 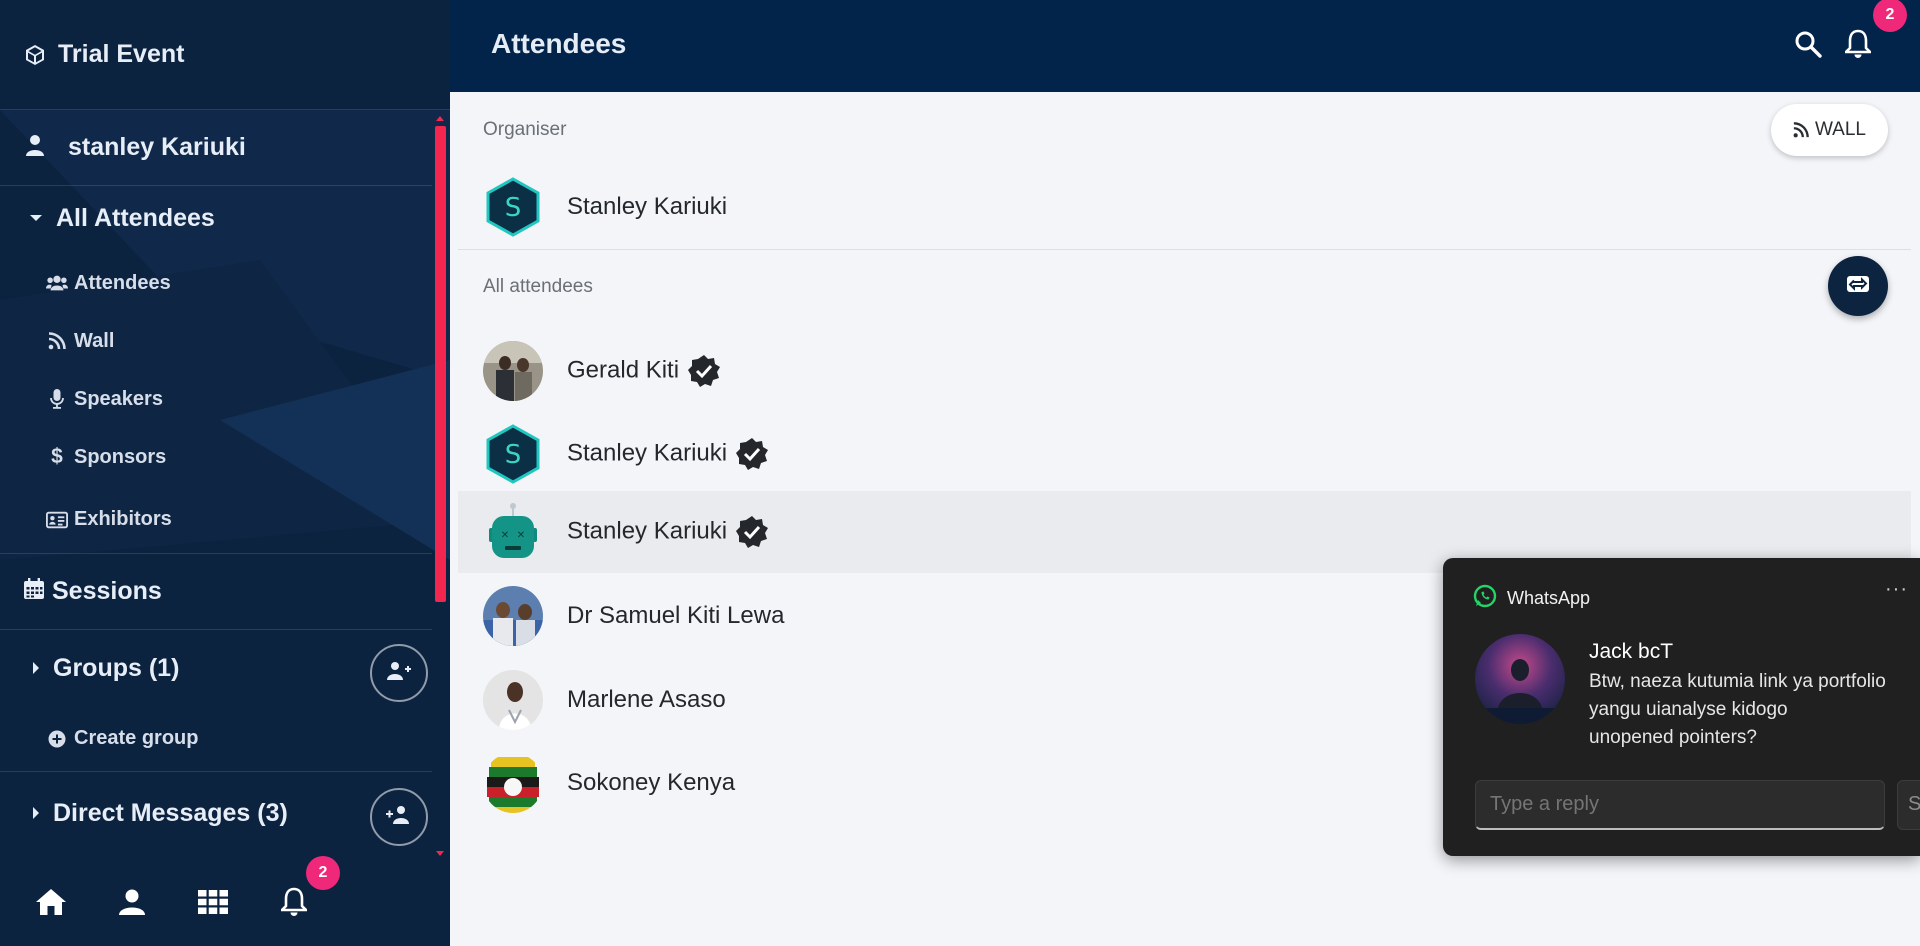 What do you see at coordinates (216, 457) in the screenshot?
I see `sidebar-item-sponsors: $ Sponsors` at bounding box center [216, 457].